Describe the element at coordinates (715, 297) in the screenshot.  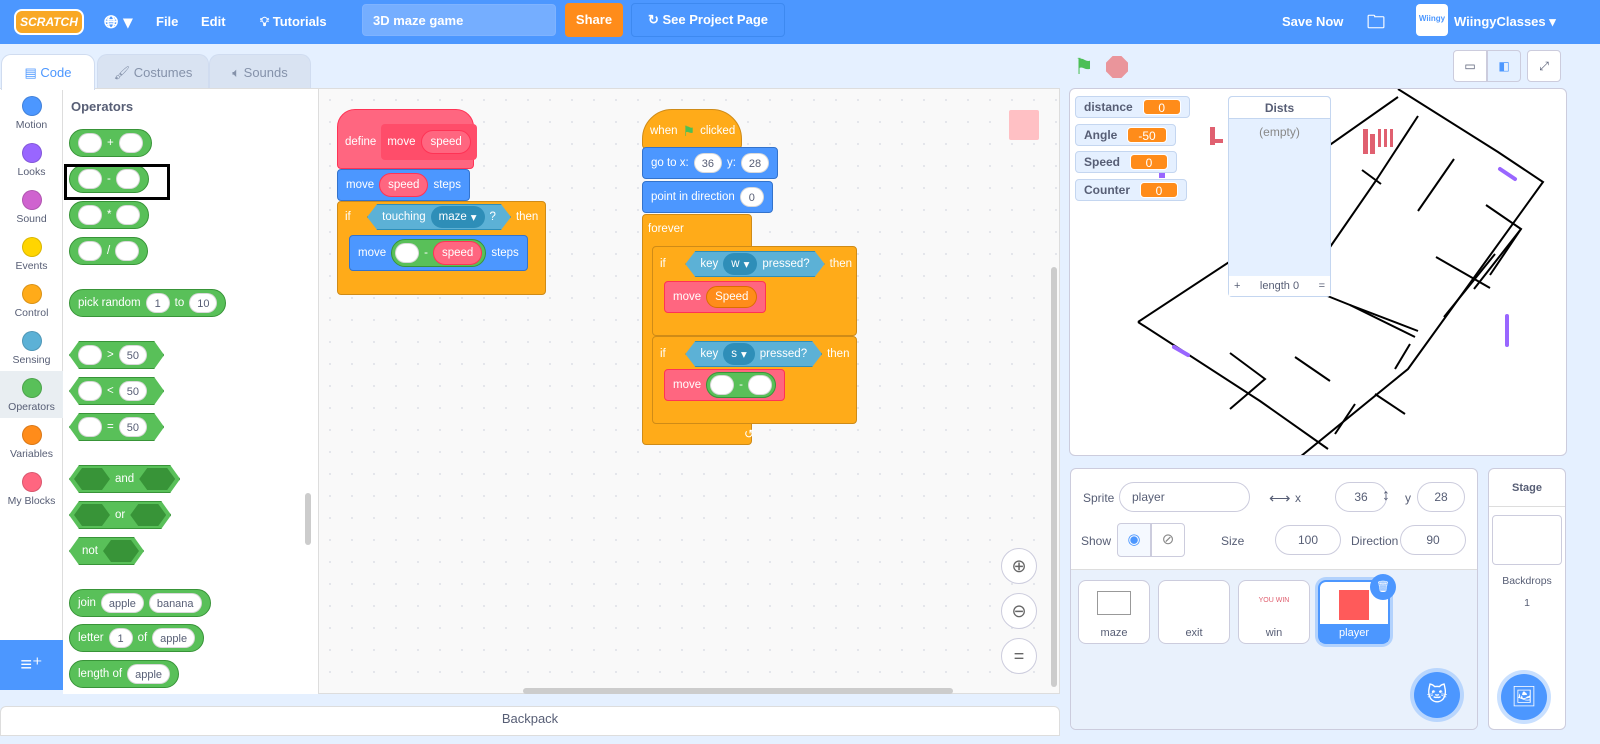
I see `move-custom-block: move Speed` at that location.